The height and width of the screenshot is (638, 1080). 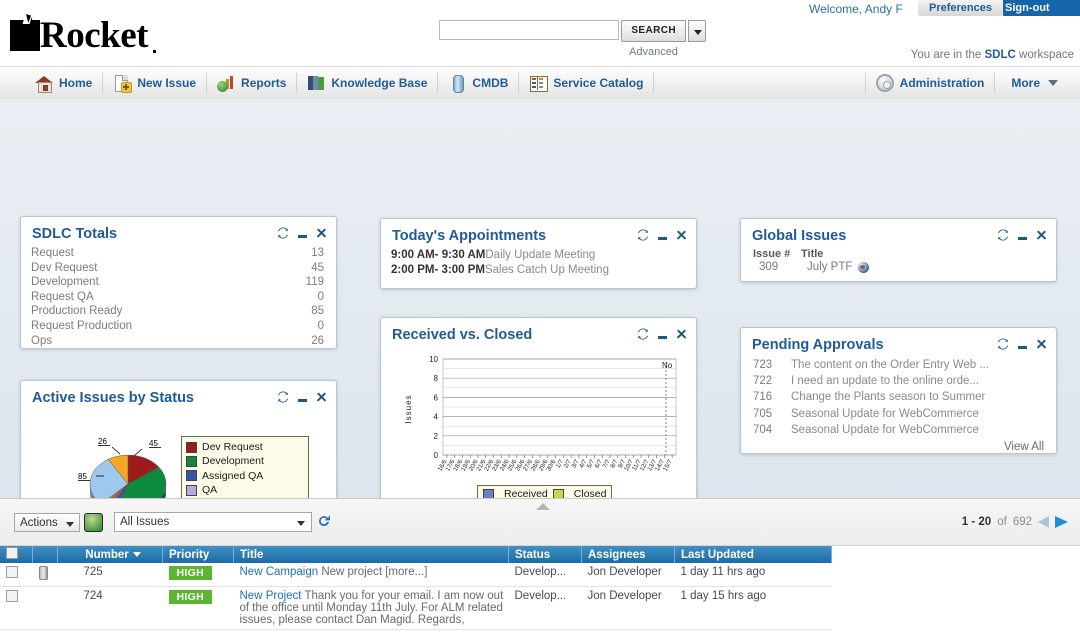 I want to click on issue-filter-value: All Issues, so click(x=145, y=522).